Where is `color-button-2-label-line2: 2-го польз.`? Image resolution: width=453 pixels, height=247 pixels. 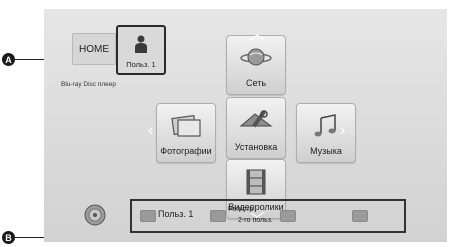
color-button-2-label-line2: 2-го польз. is located at coordinates (255, 220).